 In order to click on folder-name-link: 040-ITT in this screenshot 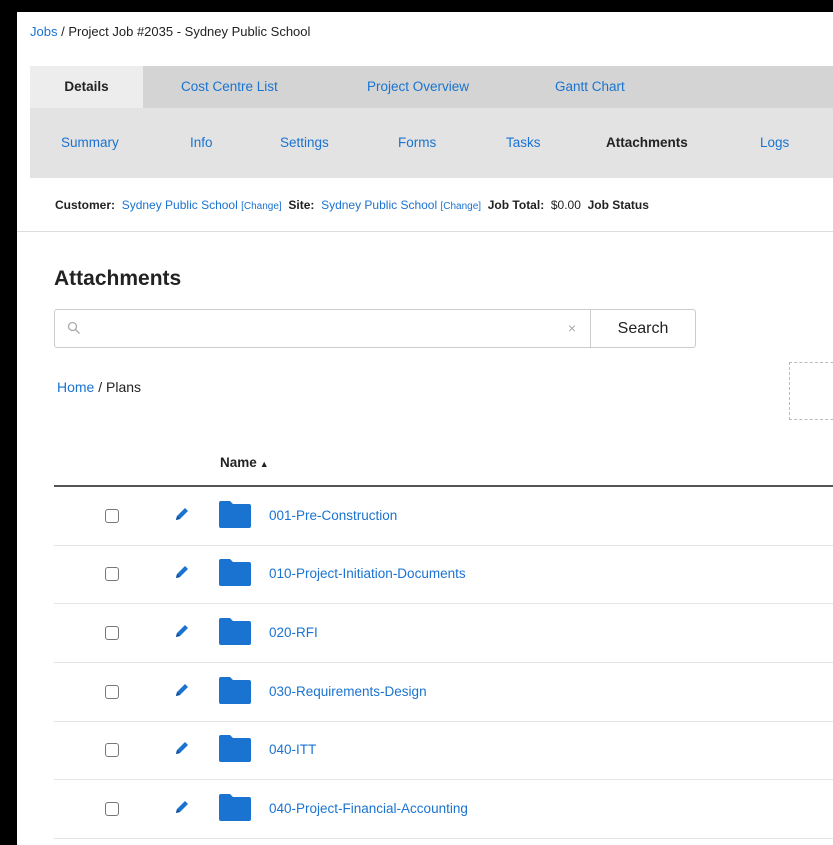, I will do `click(292, 749)`.